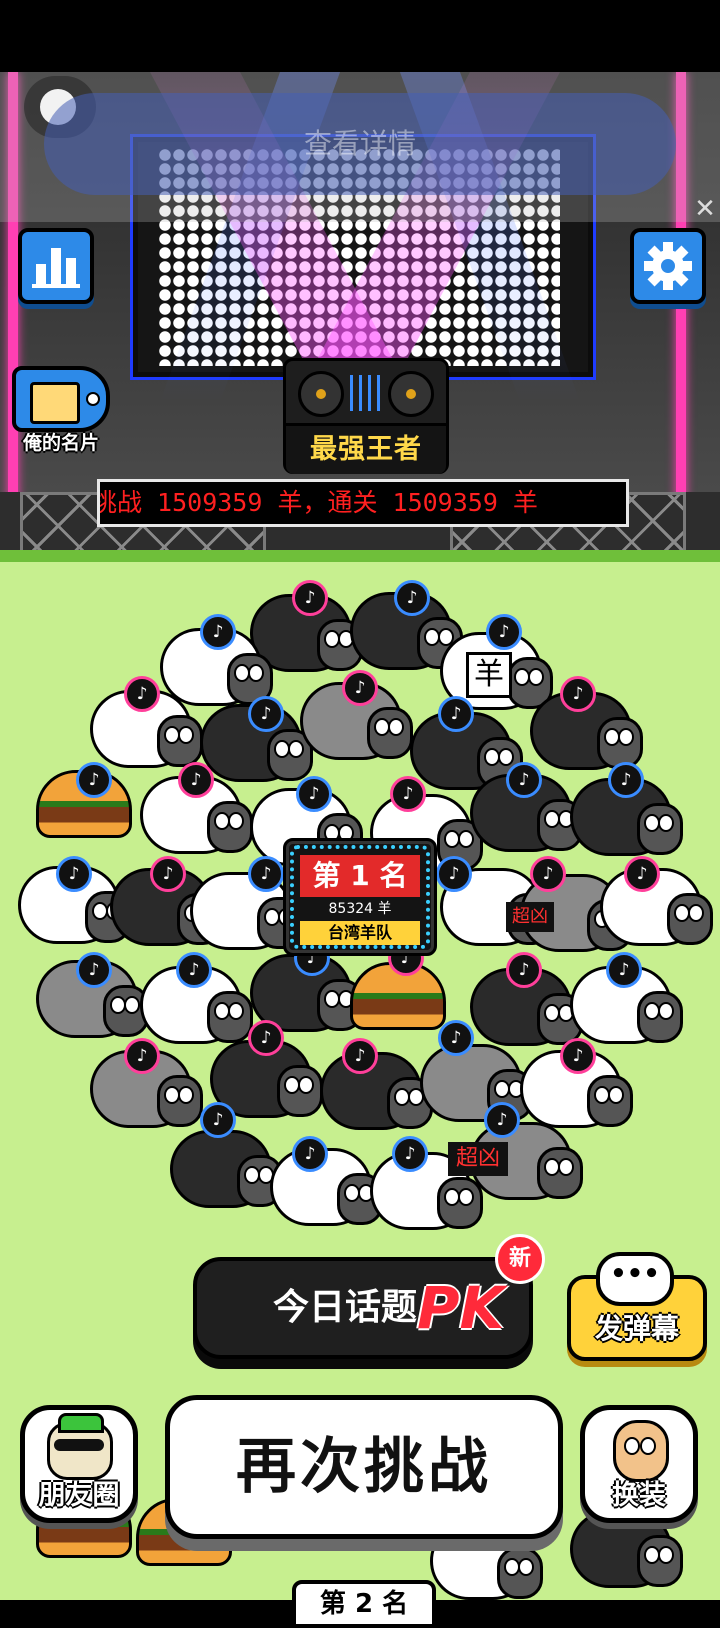 This screenshot has height=1628, width=720. I want to click on ticker-text: 挑战 1509359 羊，通关 1509359 羊, so click(317, 502).